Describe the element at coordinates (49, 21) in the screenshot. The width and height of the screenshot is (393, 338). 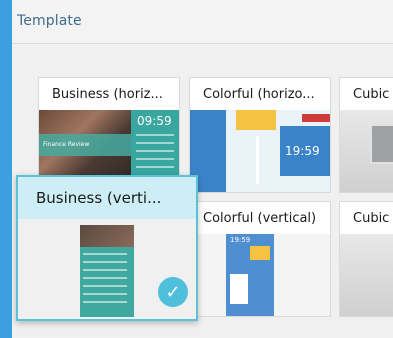
I see `section-title: Template` at that location.